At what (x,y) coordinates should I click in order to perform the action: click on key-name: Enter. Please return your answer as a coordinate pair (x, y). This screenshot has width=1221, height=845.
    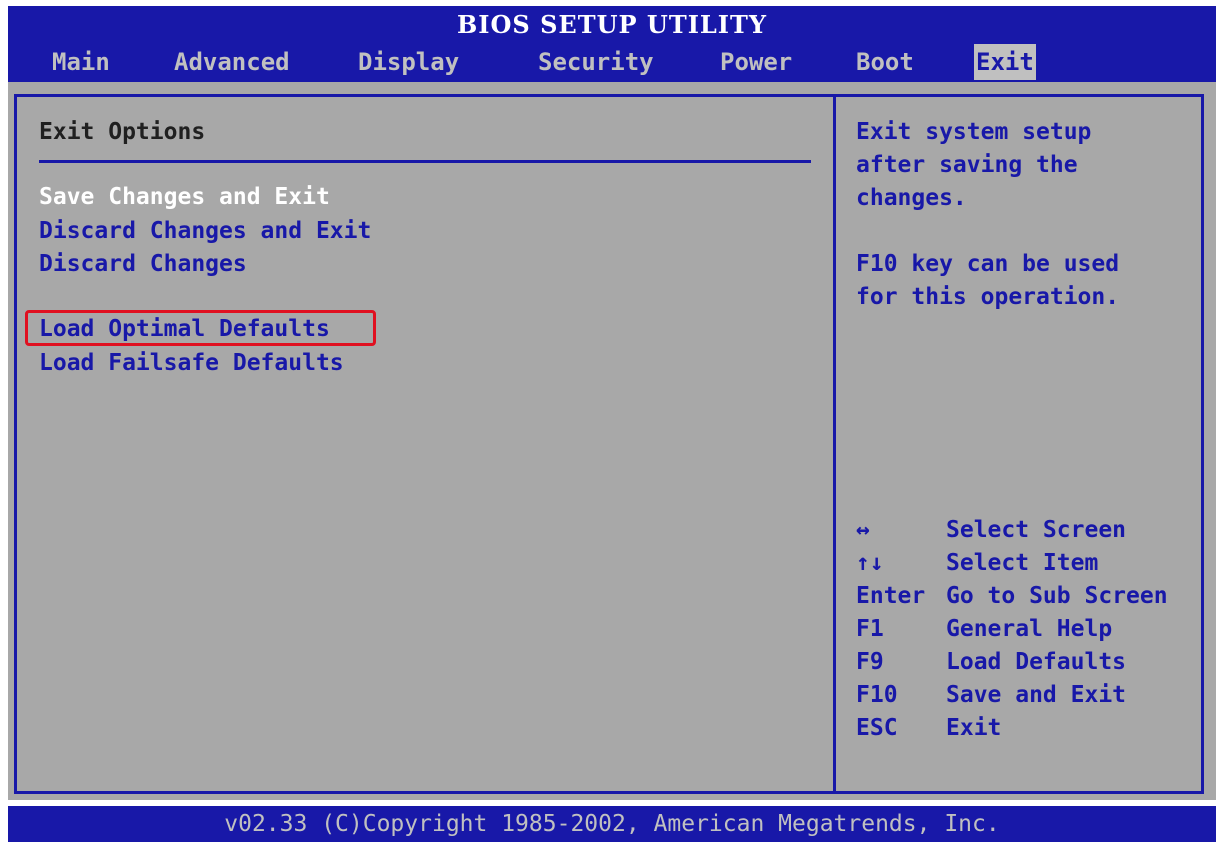
    Looking at the image, I should click on (891, 596).